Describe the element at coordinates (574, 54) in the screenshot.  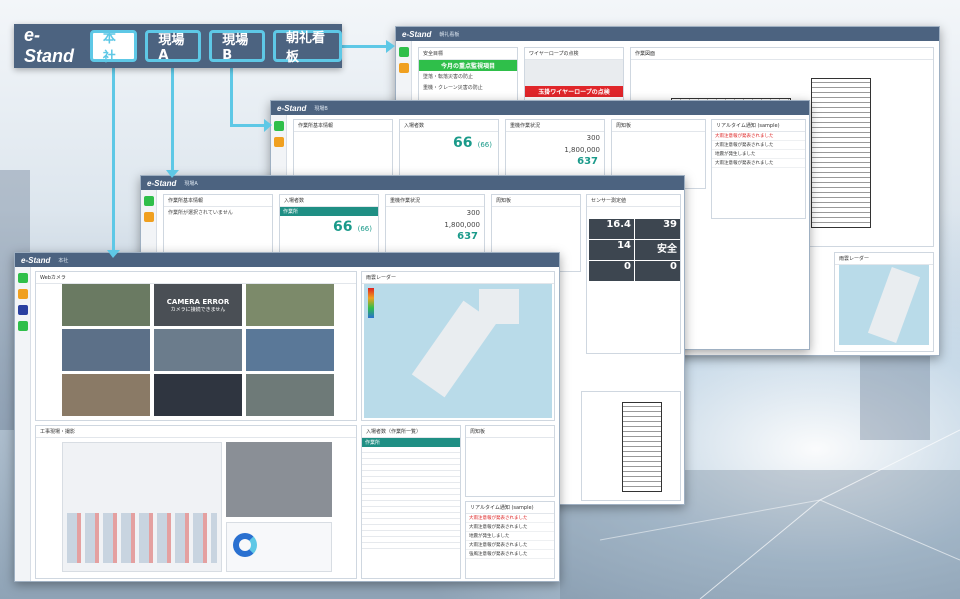
I see `panel-title: ワイヤーロープの点検` at that location.